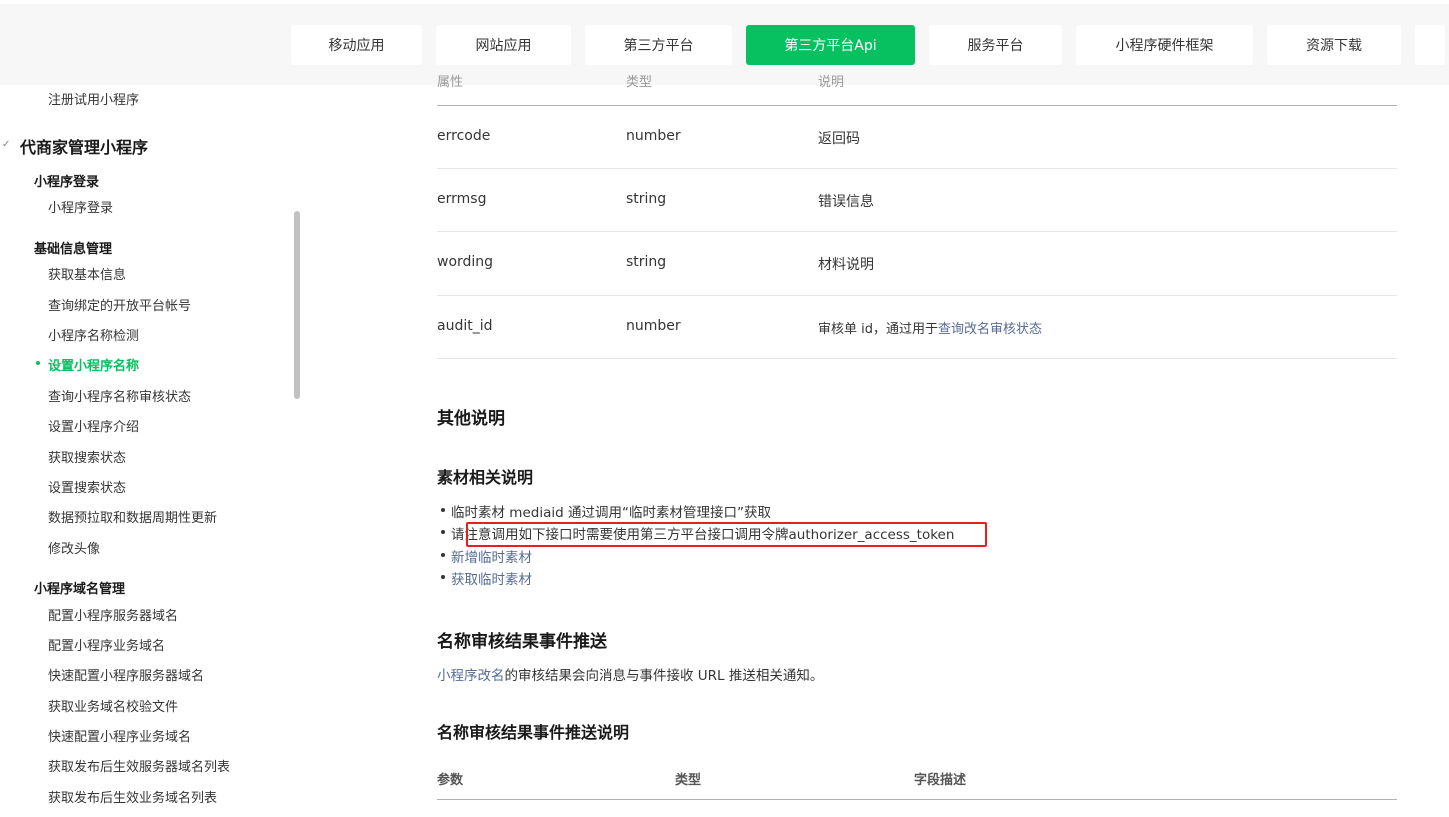 Image resolution: width=1449 pixels, height=817 pixels. Describe the element at coordinates (74, 547) in the screenshot. I see `sidebar-item-modify-avatar: 修改头像` at that location.